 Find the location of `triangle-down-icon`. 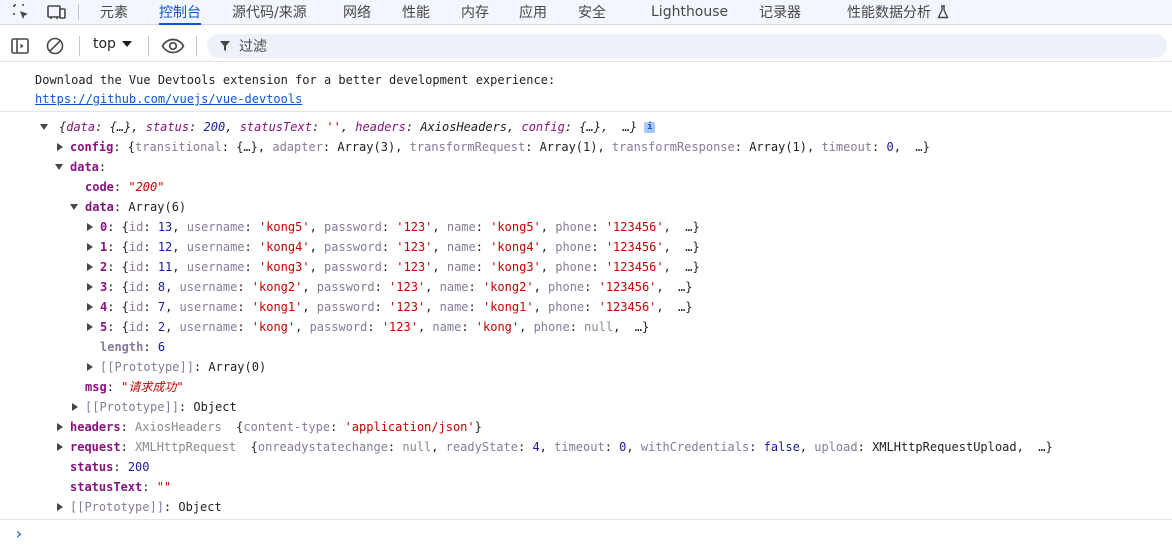

triangle-down-icon is located at coordinates (126, 44).